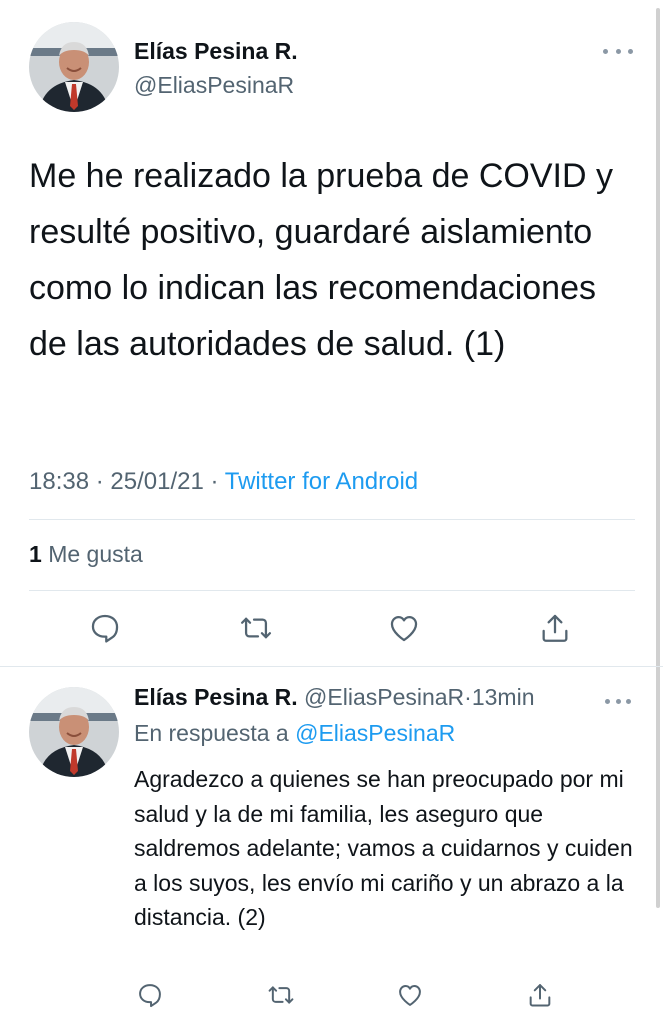 The width and height of the screenshot is (663, 1024). What do you see at coordinates (95, 554) in the screenshot?
I see `likes-label: Me gusta` at bounding box center [95, 554].